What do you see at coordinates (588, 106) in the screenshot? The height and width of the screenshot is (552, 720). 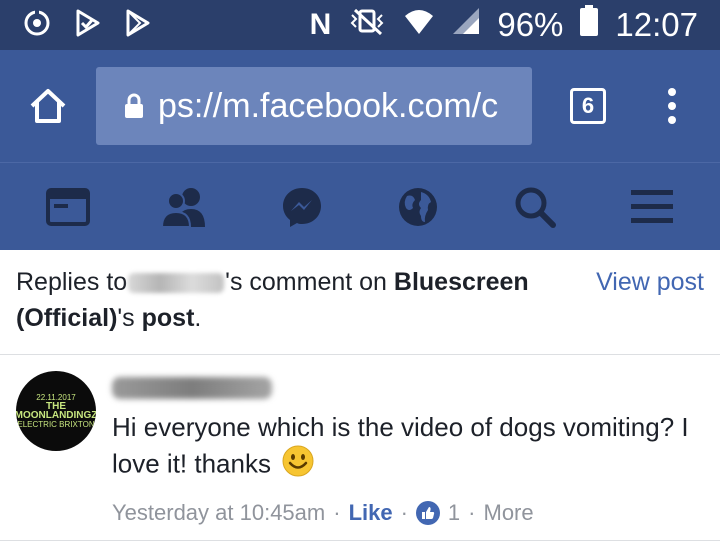 I see `tab-switcher-button: 6` at bounding box center [588, 106].